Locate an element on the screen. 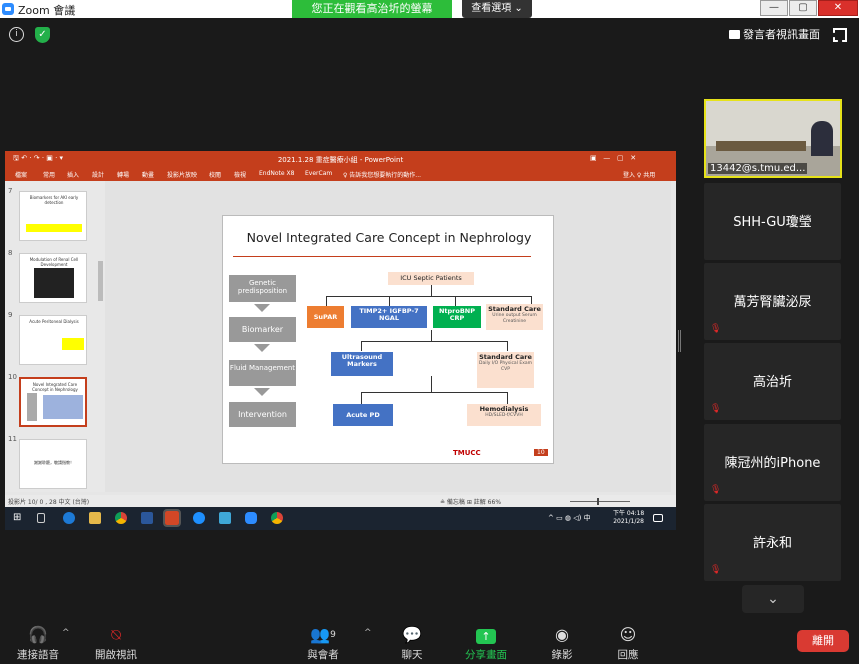 Image resolution: width=859 pixels, height=664 pixels. ribbon-tab: 動畫 is located at coordinates (148, 174).